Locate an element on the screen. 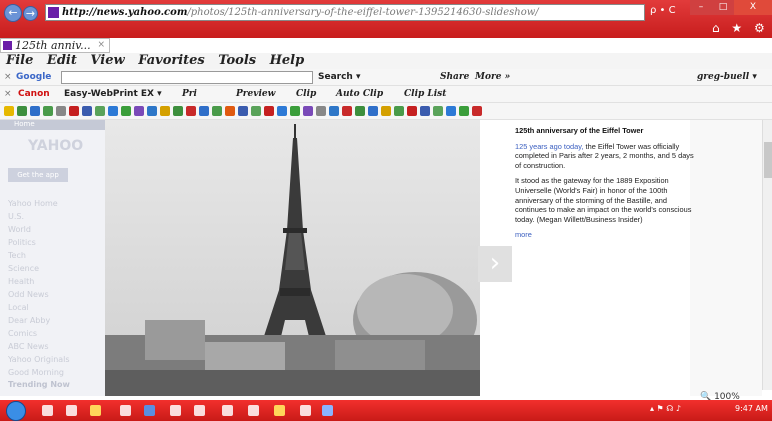 Image resolution: width=772 pixels, height=421 pixels. favorites-icons is located at coordinates (243, 111).